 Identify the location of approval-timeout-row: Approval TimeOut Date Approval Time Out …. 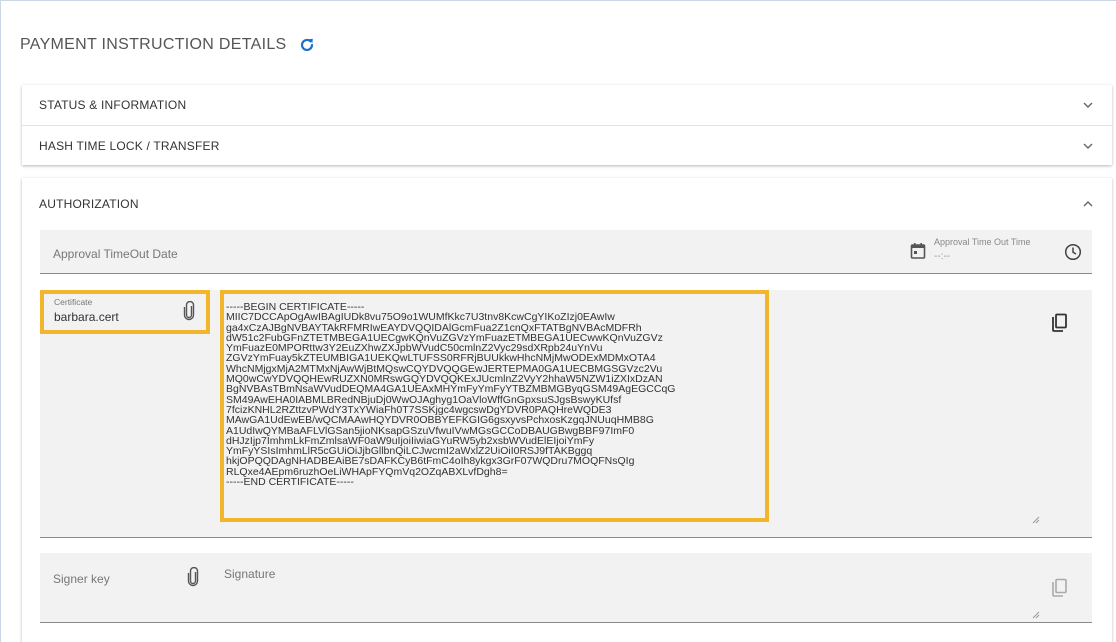
(566, 252).